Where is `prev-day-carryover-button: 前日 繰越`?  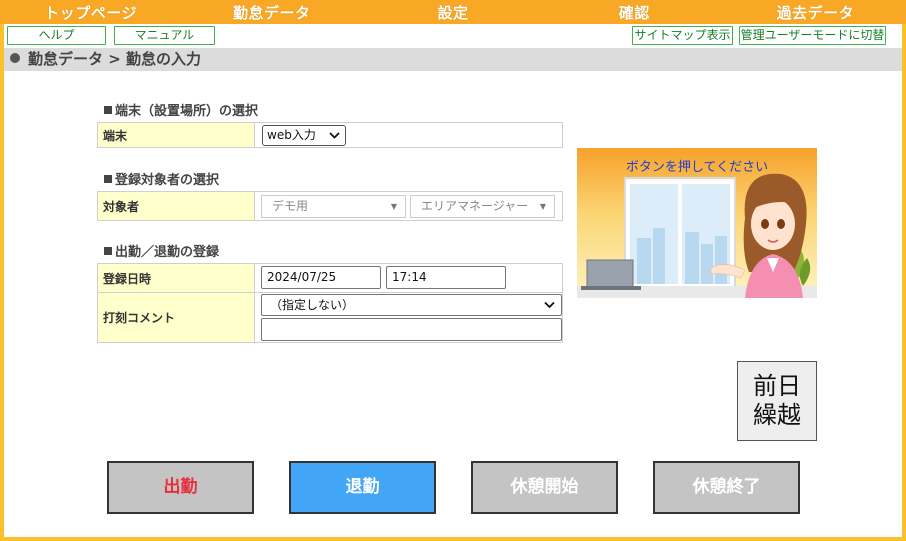
prev-day-carryover-button: 前日 繰越 is located at coordinates (777, 401).